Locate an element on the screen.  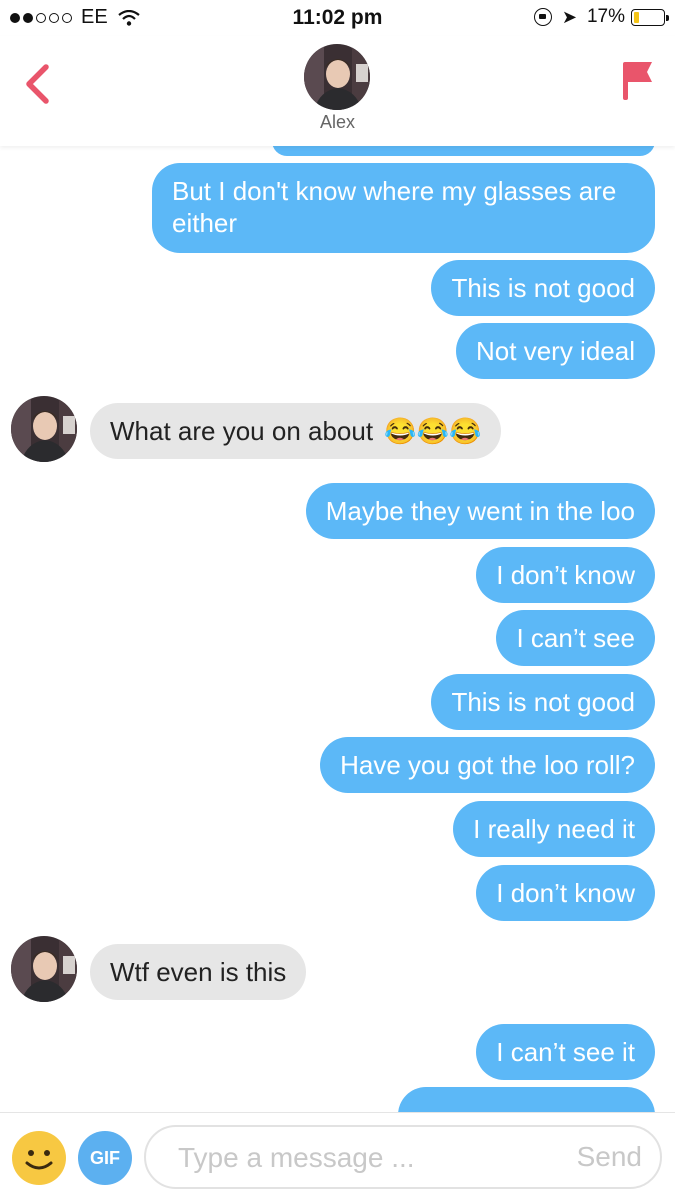
message-text: I really need it is located at coordinates (554, 829).